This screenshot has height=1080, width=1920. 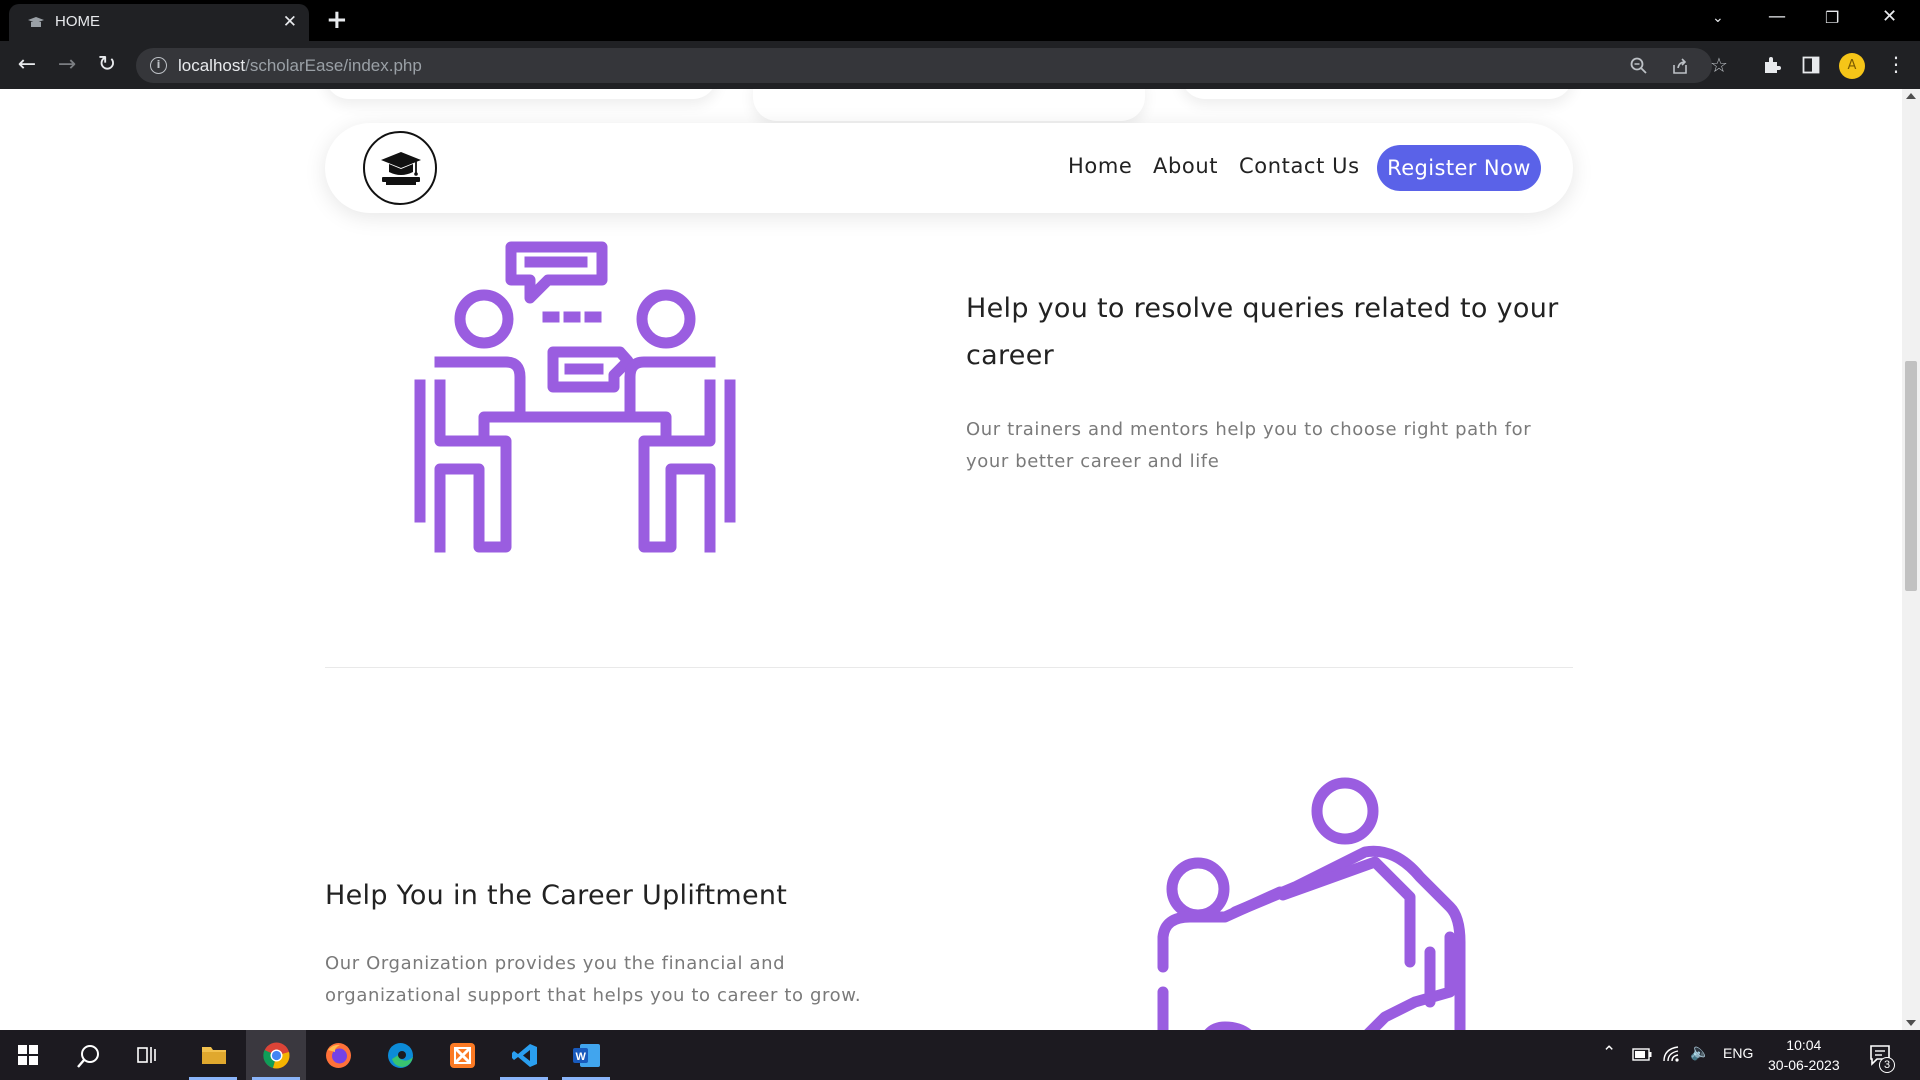 What do you see at coordinates (1459, 168) in the screenshot?
I see `register-now-button: Register Now` at bounding box center [1459, 168].